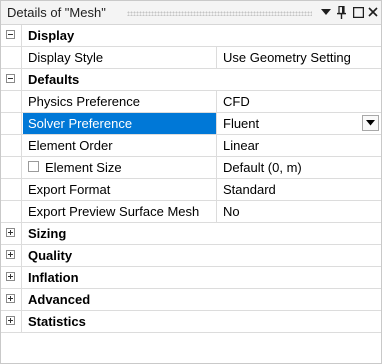  Describe the element at coordinates (120, 101) in the screenshot. I see `property-name: Physics Preference` at that location.